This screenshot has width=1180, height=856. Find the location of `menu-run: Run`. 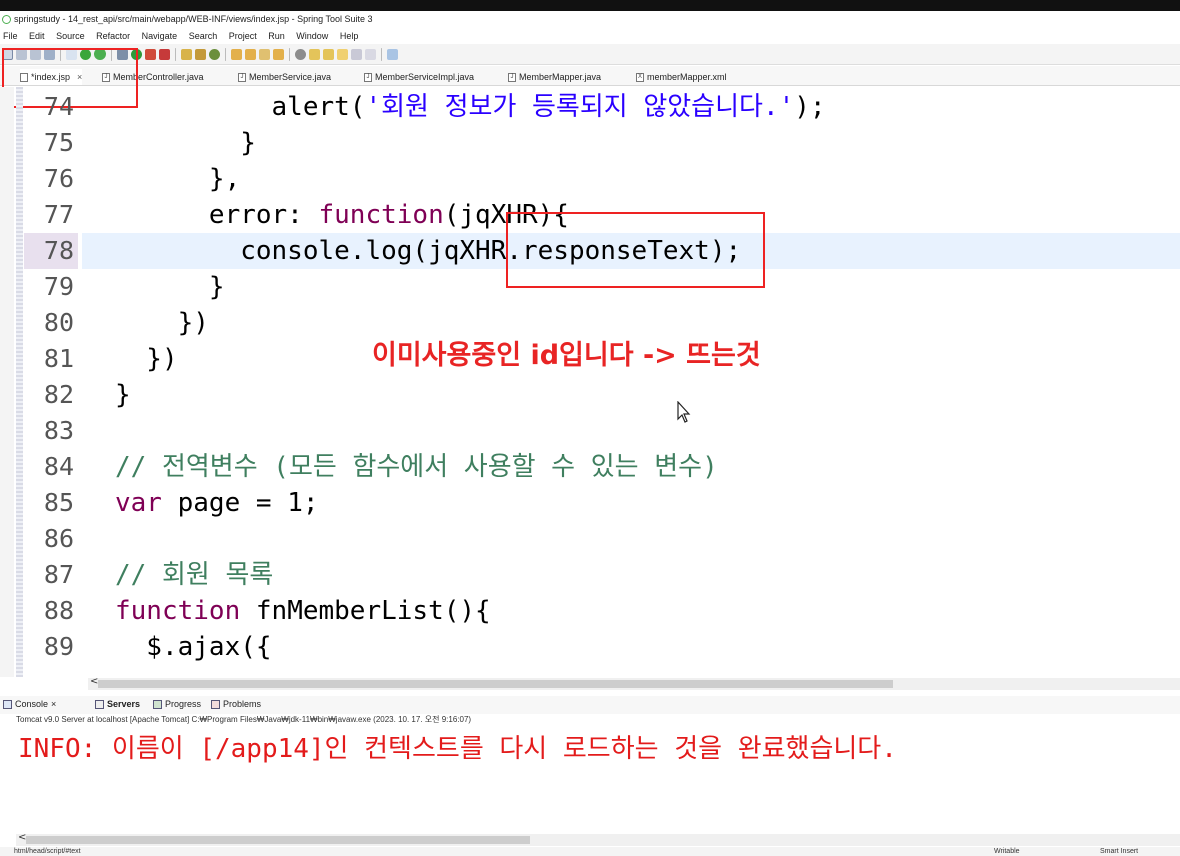

menu-run: Run is located at coordinates (276, 36).